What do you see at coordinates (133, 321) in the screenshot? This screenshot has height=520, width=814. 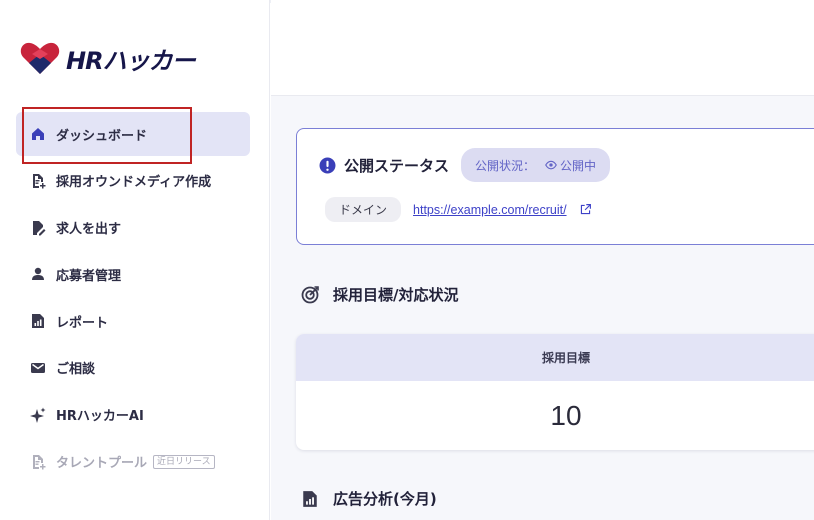 I see `sidebar-item-report: レポート` at bounding box center [133, 321].